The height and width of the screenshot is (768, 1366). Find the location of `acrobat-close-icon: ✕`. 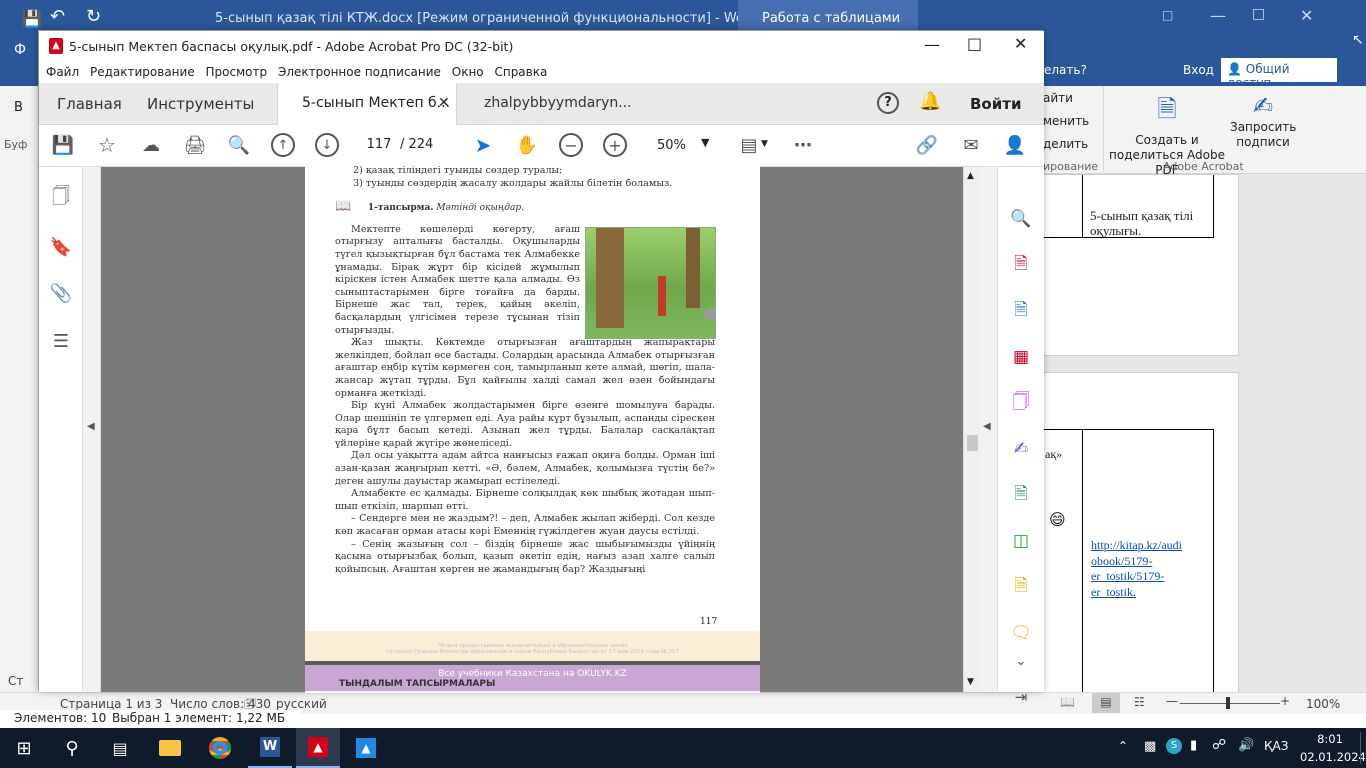

acrobat-close-icon: ✕ is located at coordinates (1020, 43).